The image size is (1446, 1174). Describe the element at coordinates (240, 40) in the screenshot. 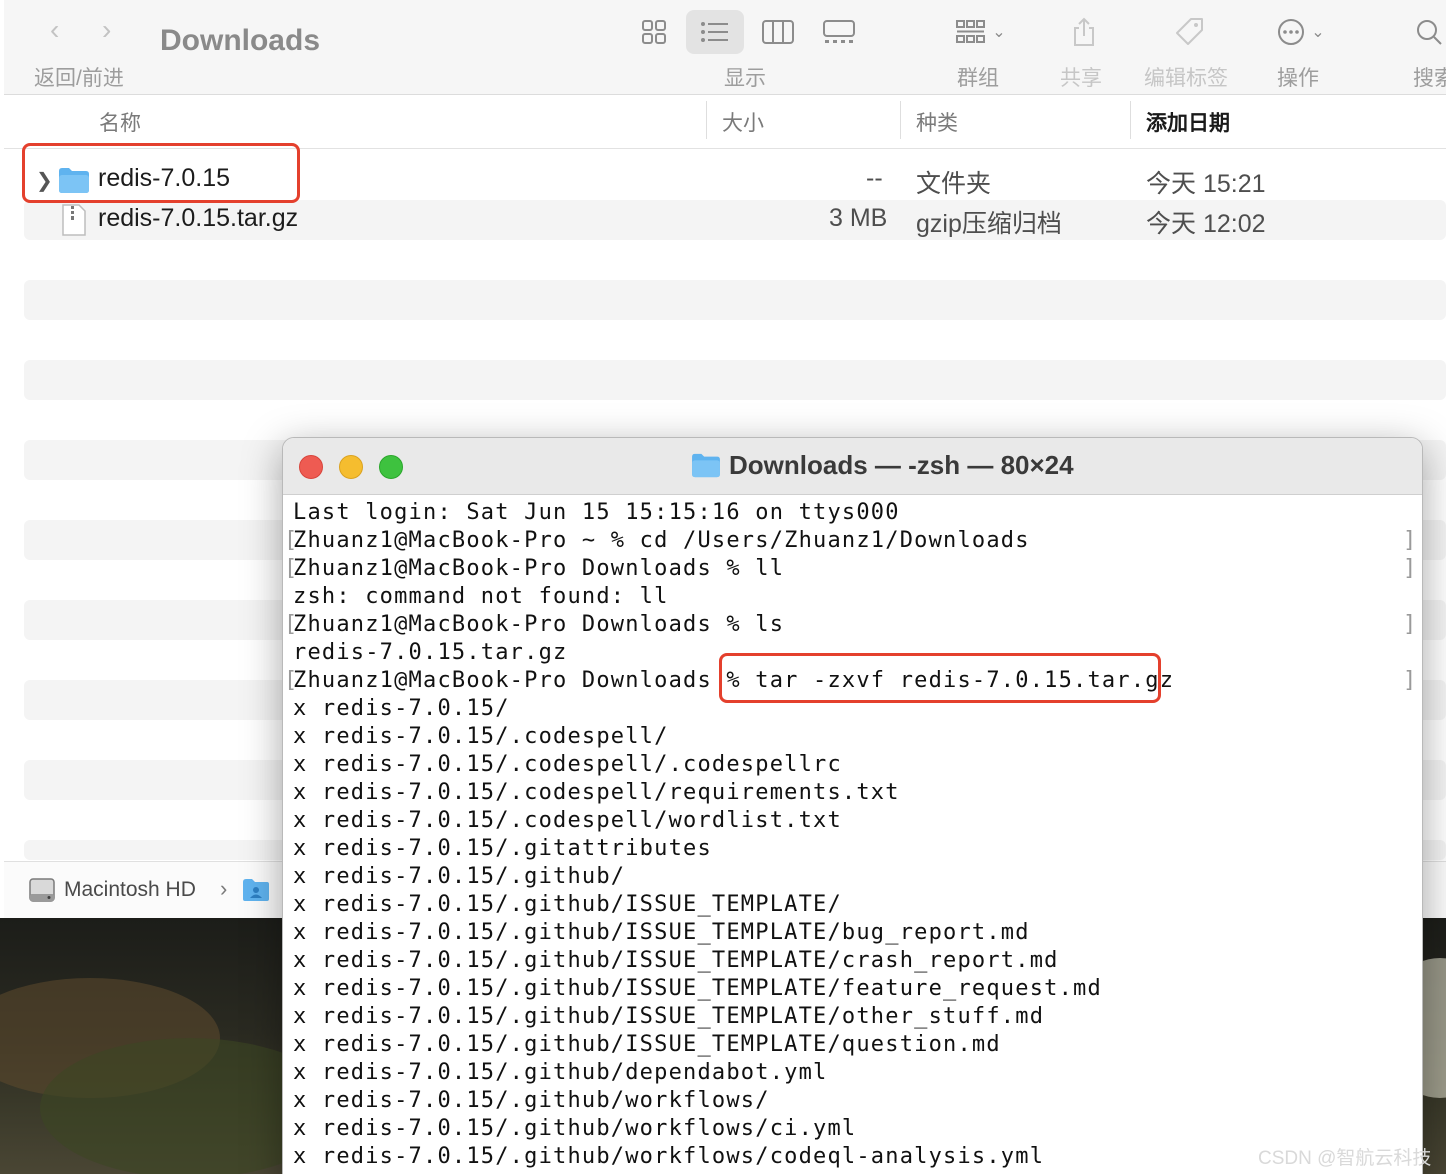

I see `window-title: Downloads` at that location.